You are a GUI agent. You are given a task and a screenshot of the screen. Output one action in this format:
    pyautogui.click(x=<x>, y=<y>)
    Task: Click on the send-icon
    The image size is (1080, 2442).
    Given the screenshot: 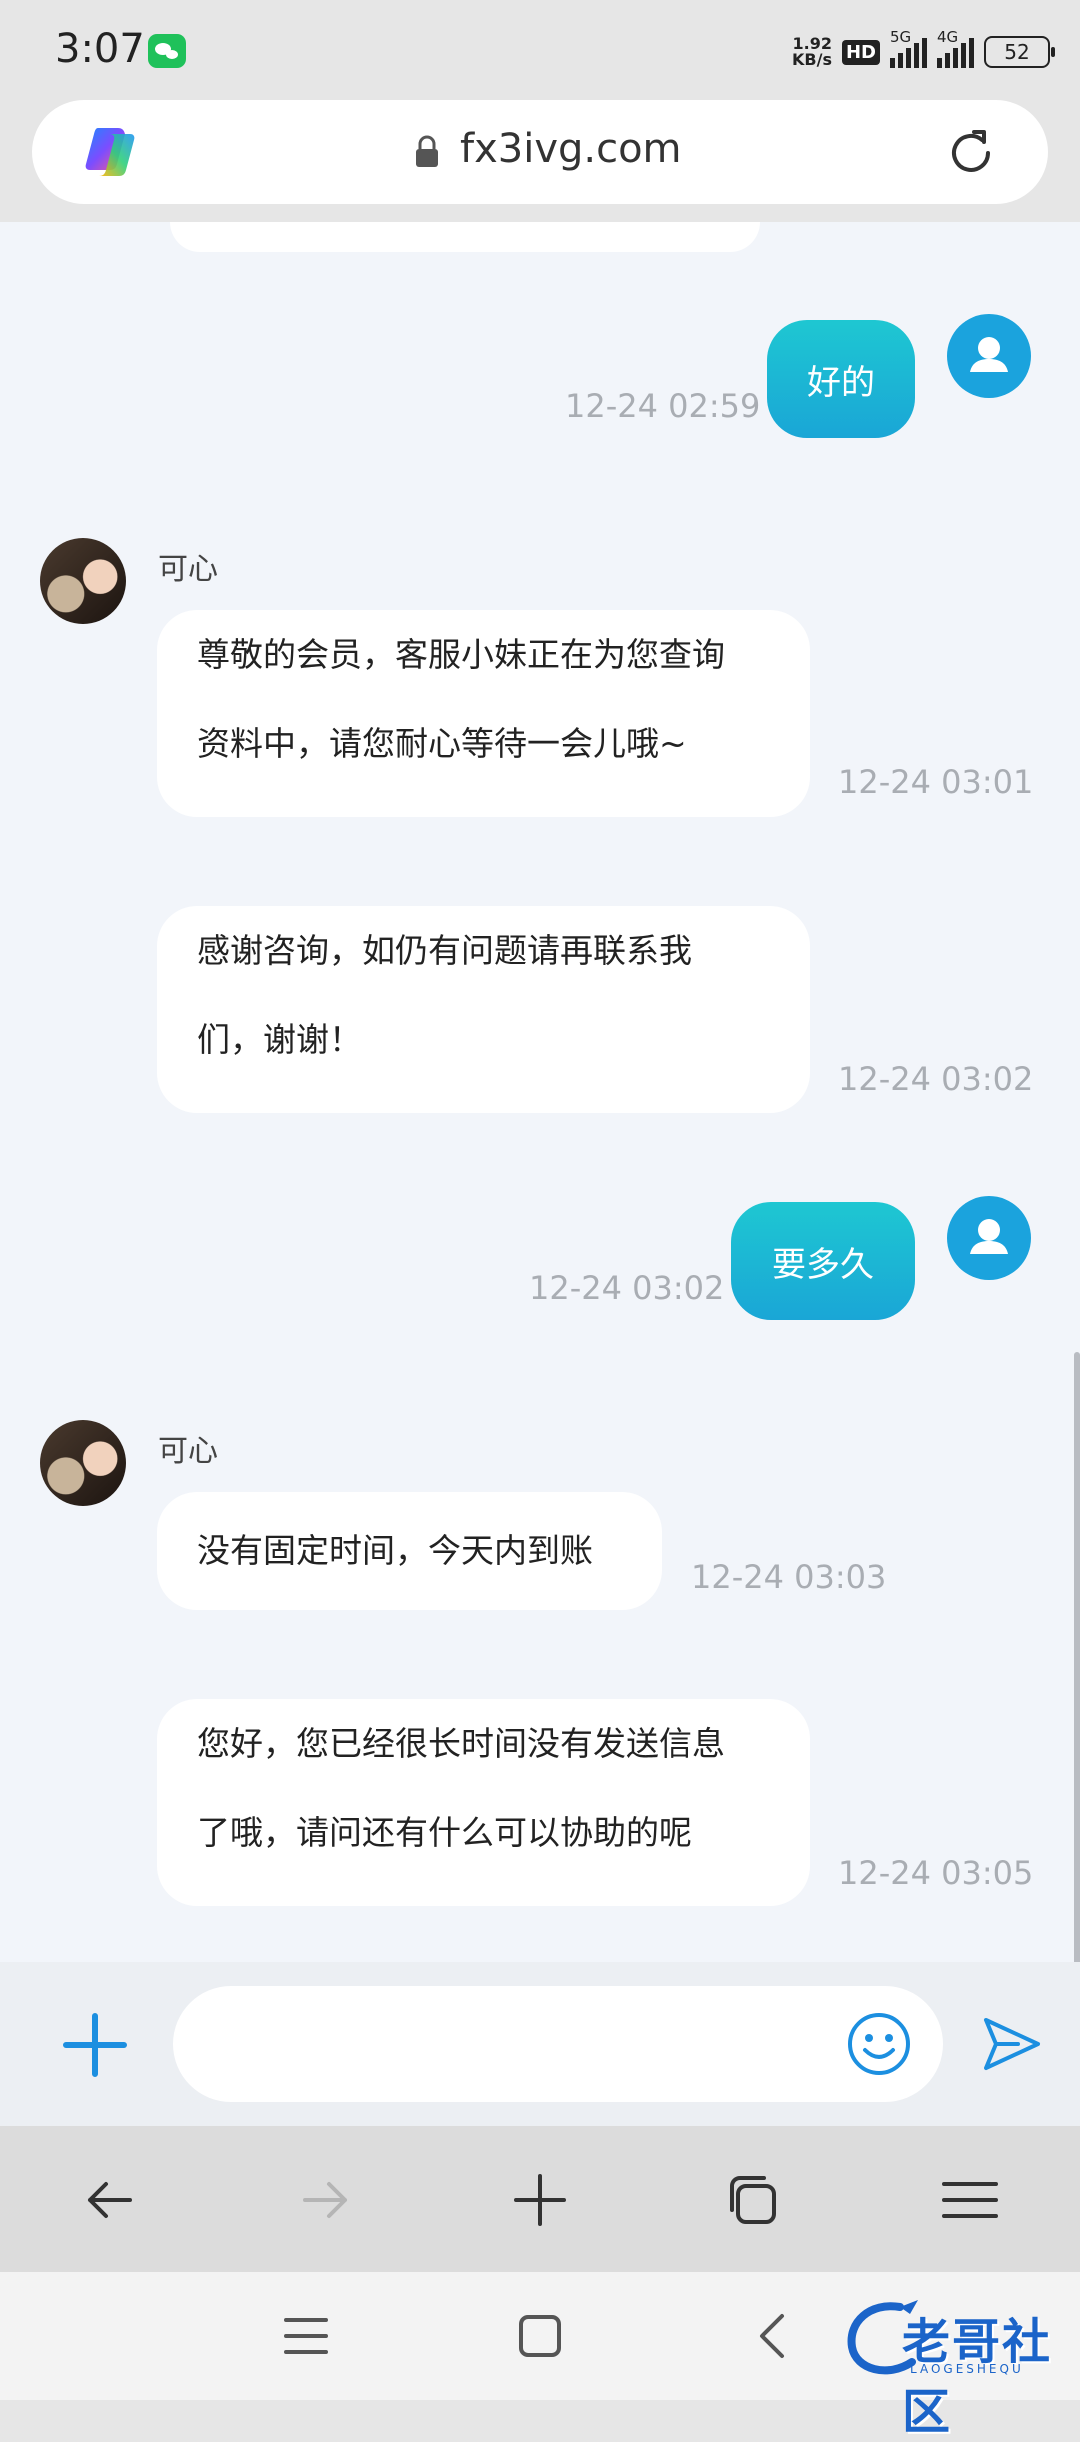 What is the action you would take?
    pyautogui.click(x=1012, y=2044)
    